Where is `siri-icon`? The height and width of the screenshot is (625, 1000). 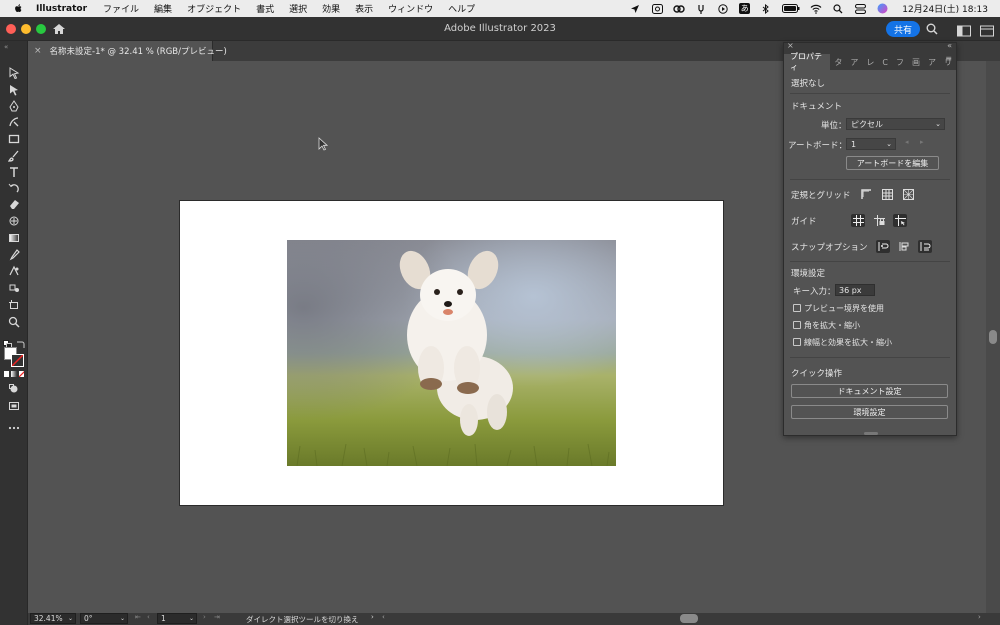
siri-icon is located at coordinates (882, 8).